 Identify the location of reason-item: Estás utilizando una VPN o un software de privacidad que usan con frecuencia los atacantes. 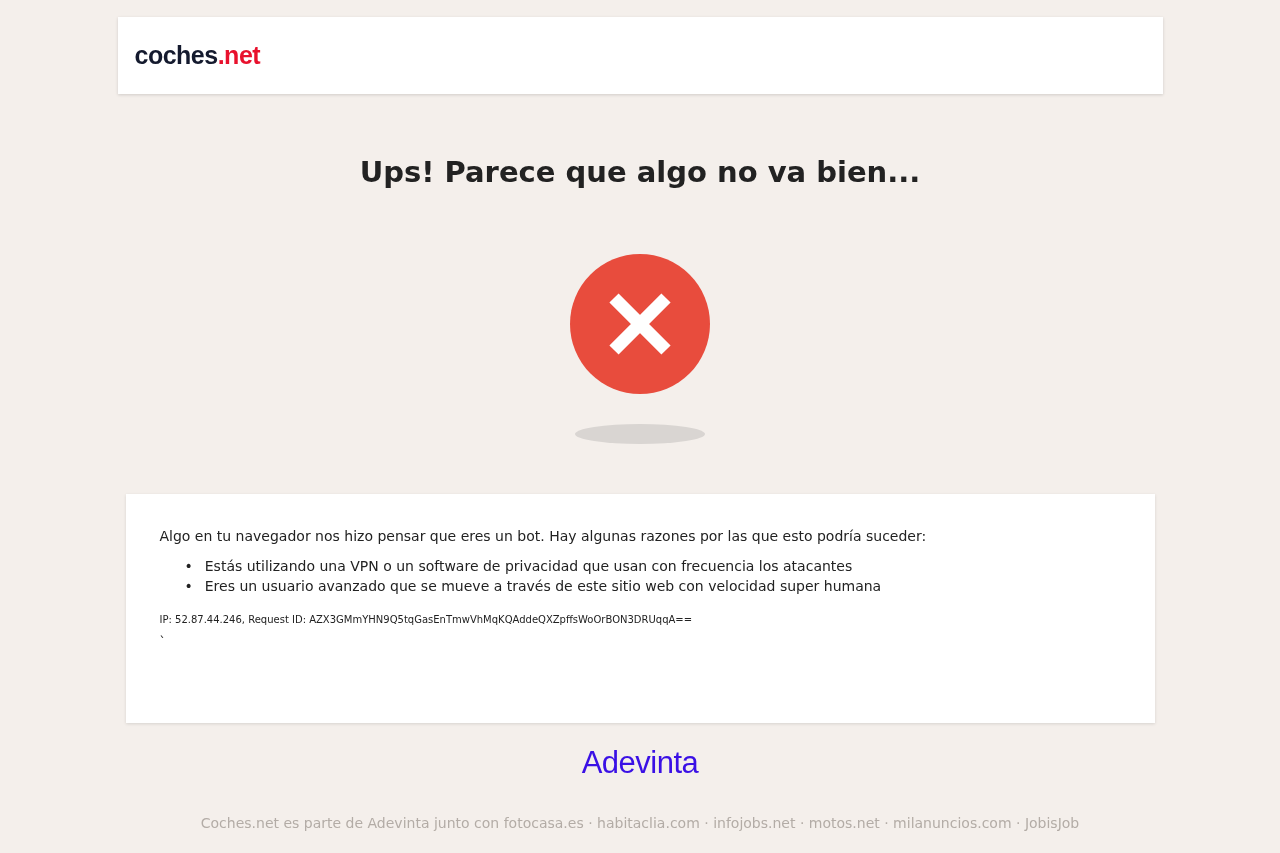
(528, 566).